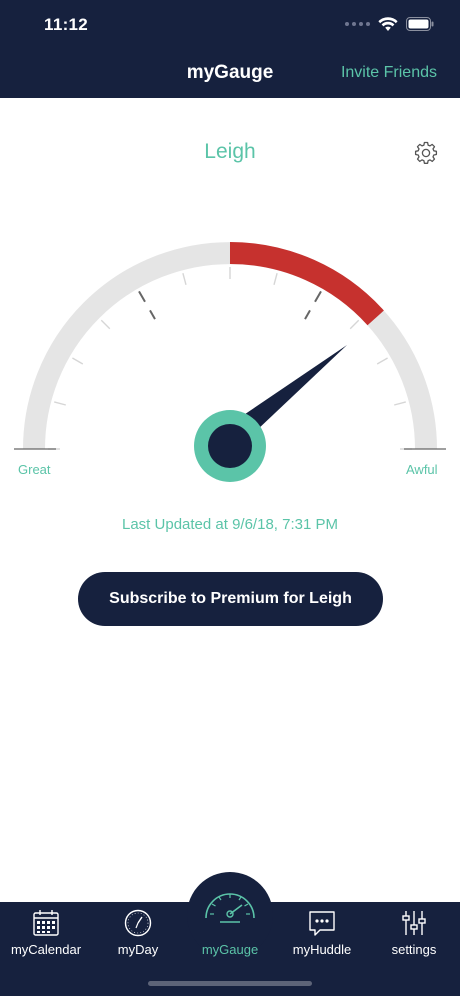 This screenshot has height=996, width=460. Describe the element at coordinates (322, 923) in the screenshot. I see `chat-bubble-icon` at that location.